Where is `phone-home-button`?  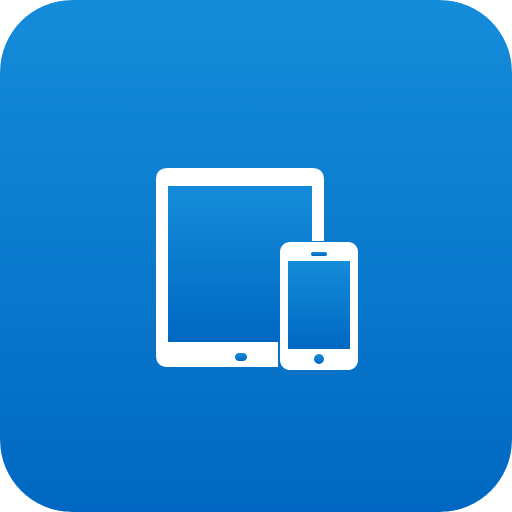
phone-home-button is located at coordinates (319, 359).